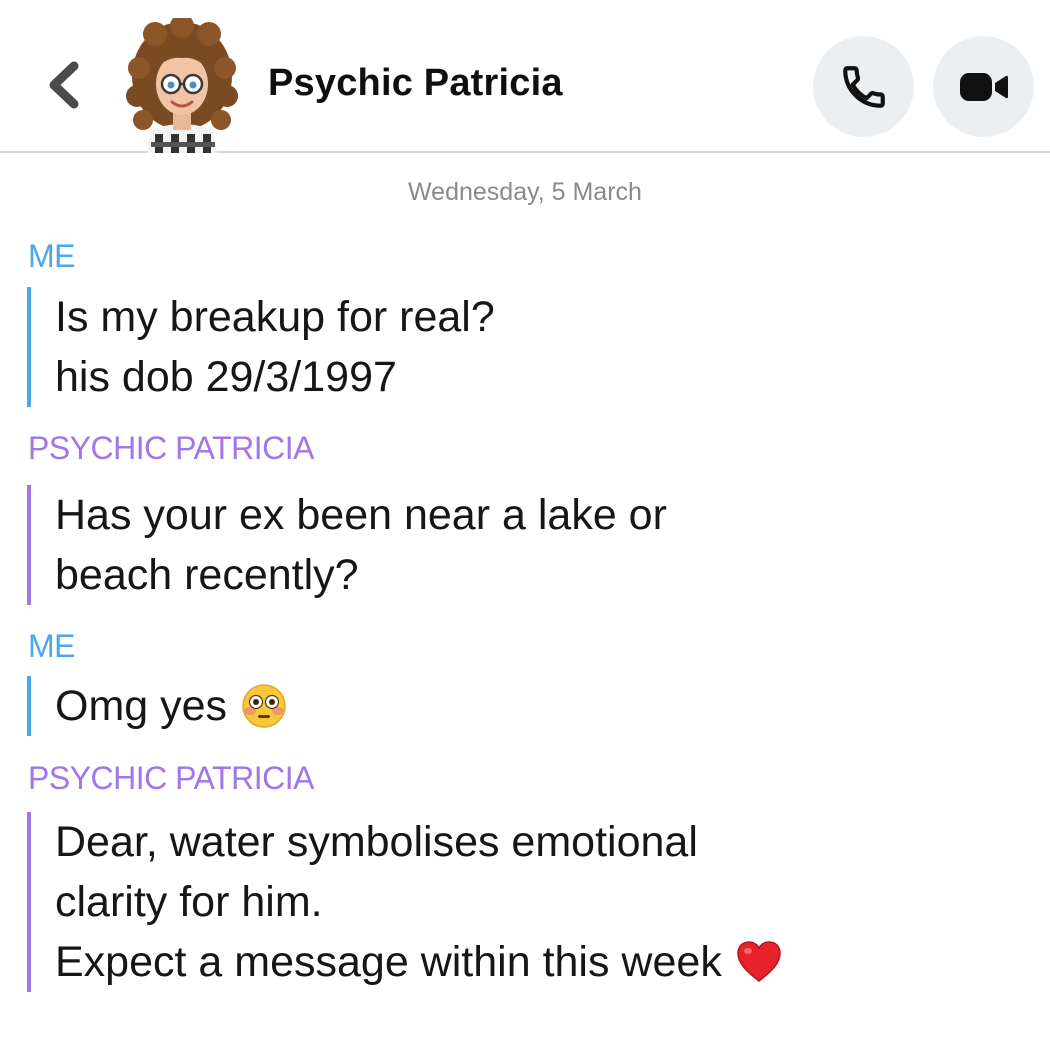 The height and width of the screenshot is (1050, 1050). Describe the element at coordinates (226, 377) in the screenshot. I see `message-text: his dob 29/3/1997` at that location.